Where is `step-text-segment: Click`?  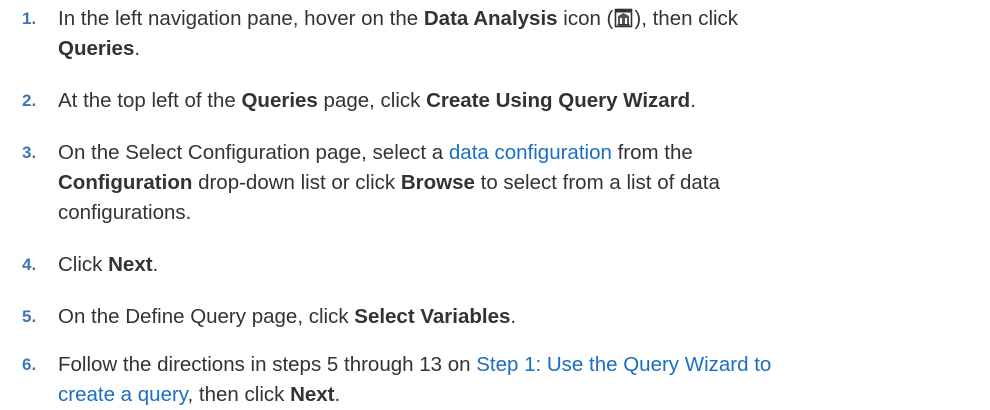
step-text-segment: Click is located at coordinates (83, 264).